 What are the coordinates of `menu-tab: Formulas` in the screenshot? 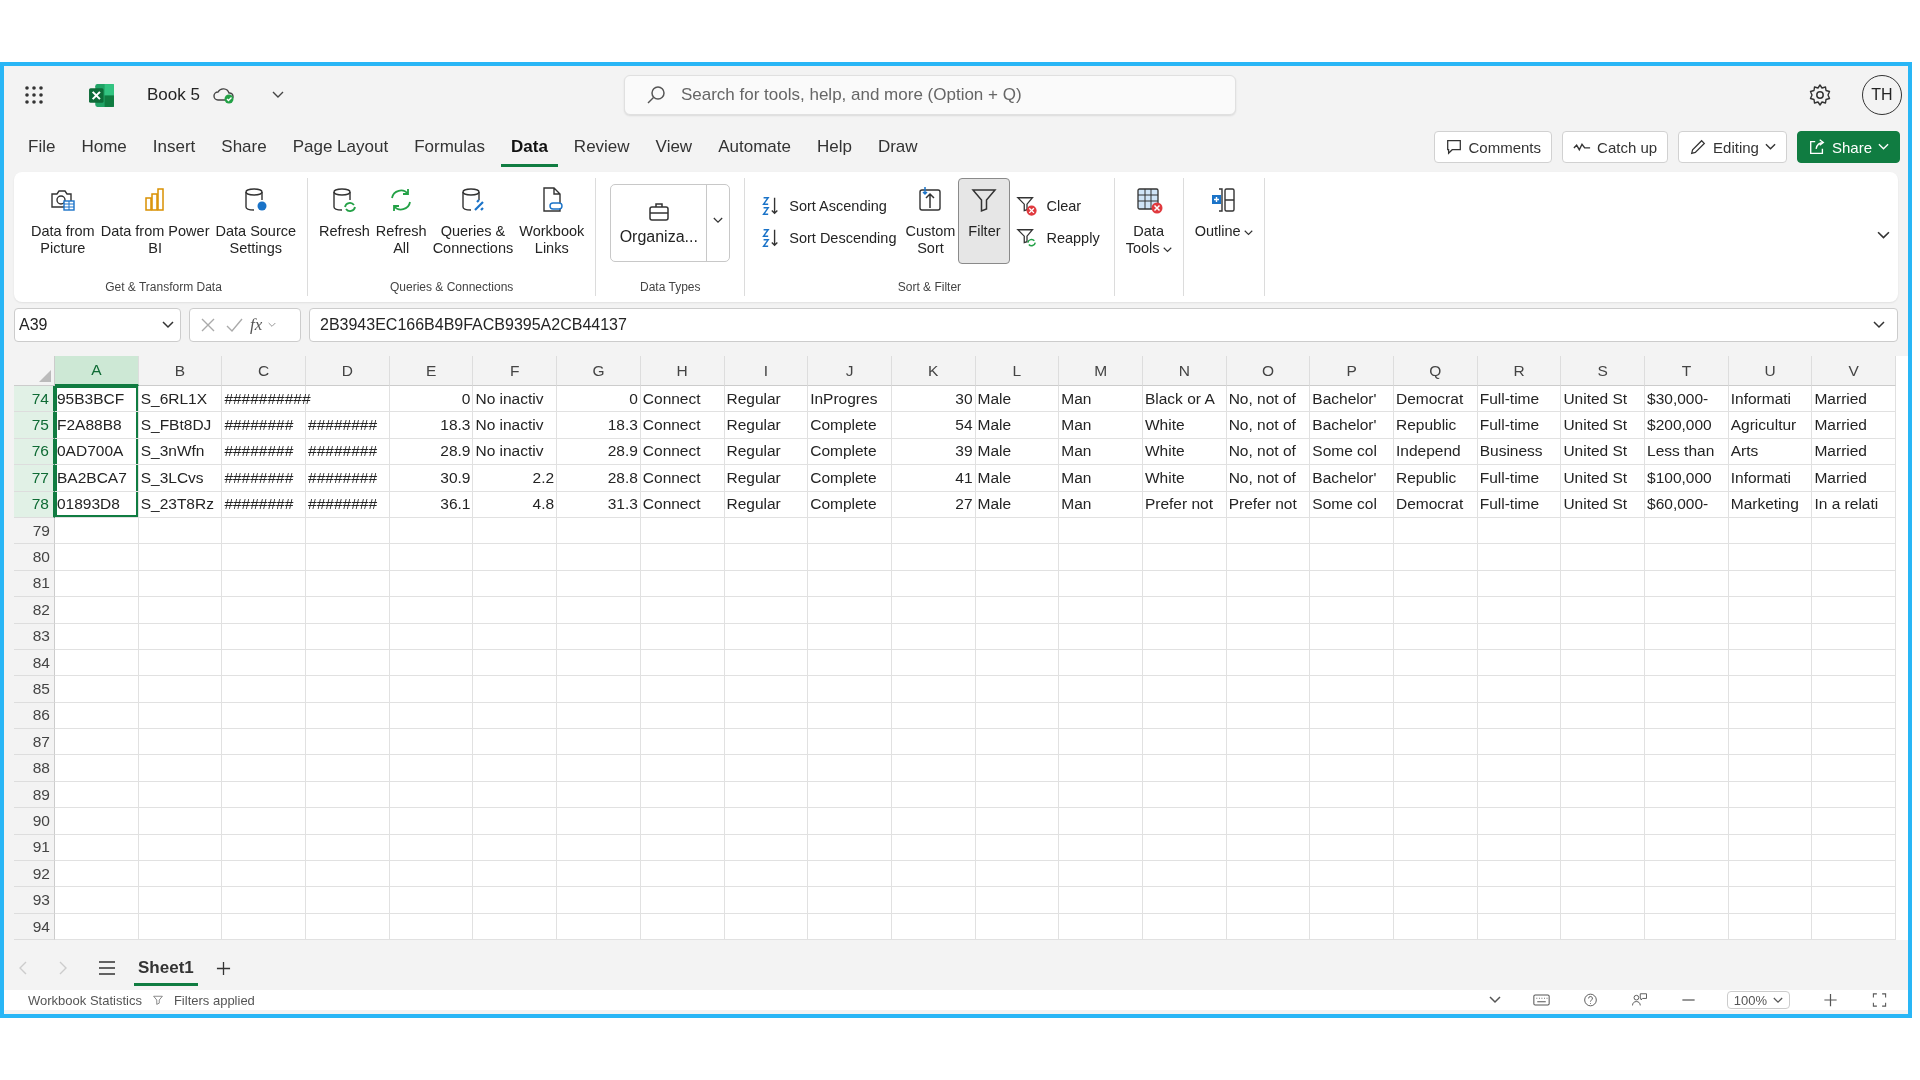 It's located at (449, 147).